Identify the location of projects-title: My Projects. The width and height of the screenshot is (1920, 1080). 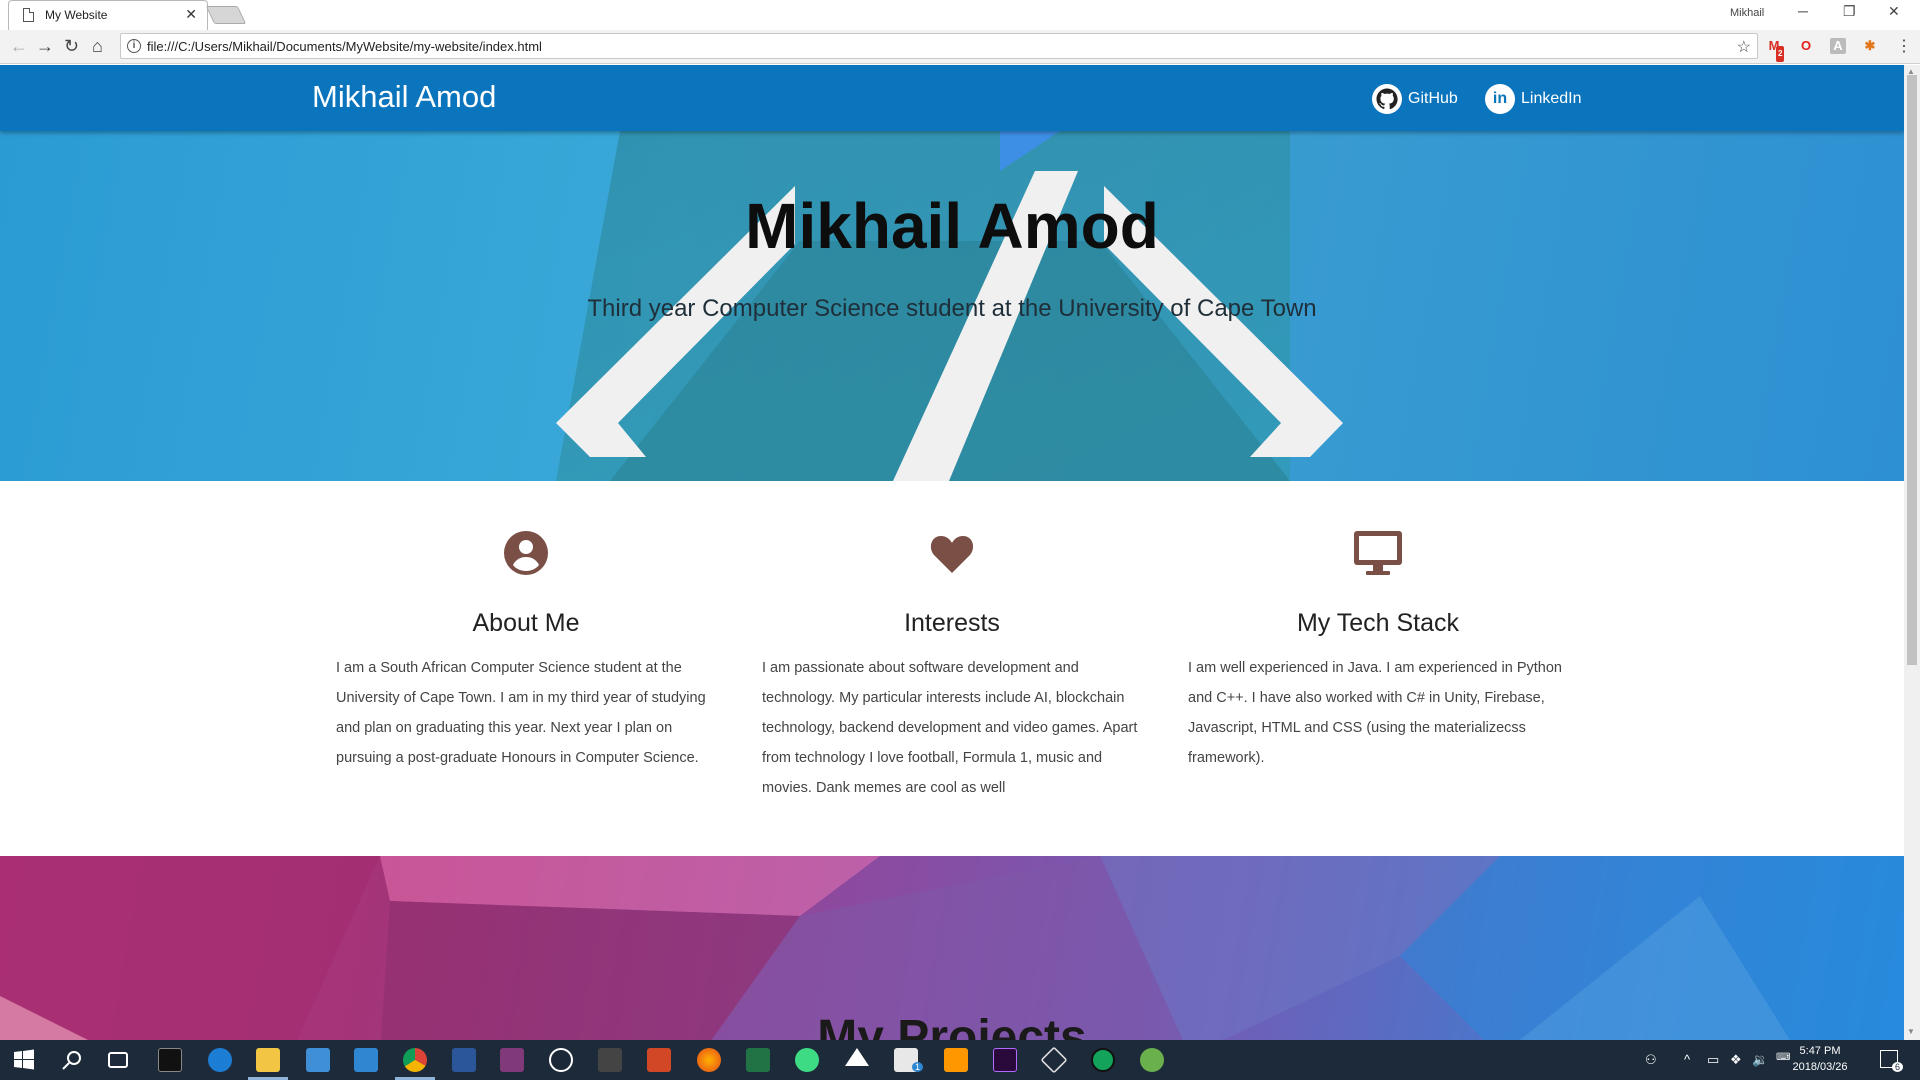
(952, 1025).